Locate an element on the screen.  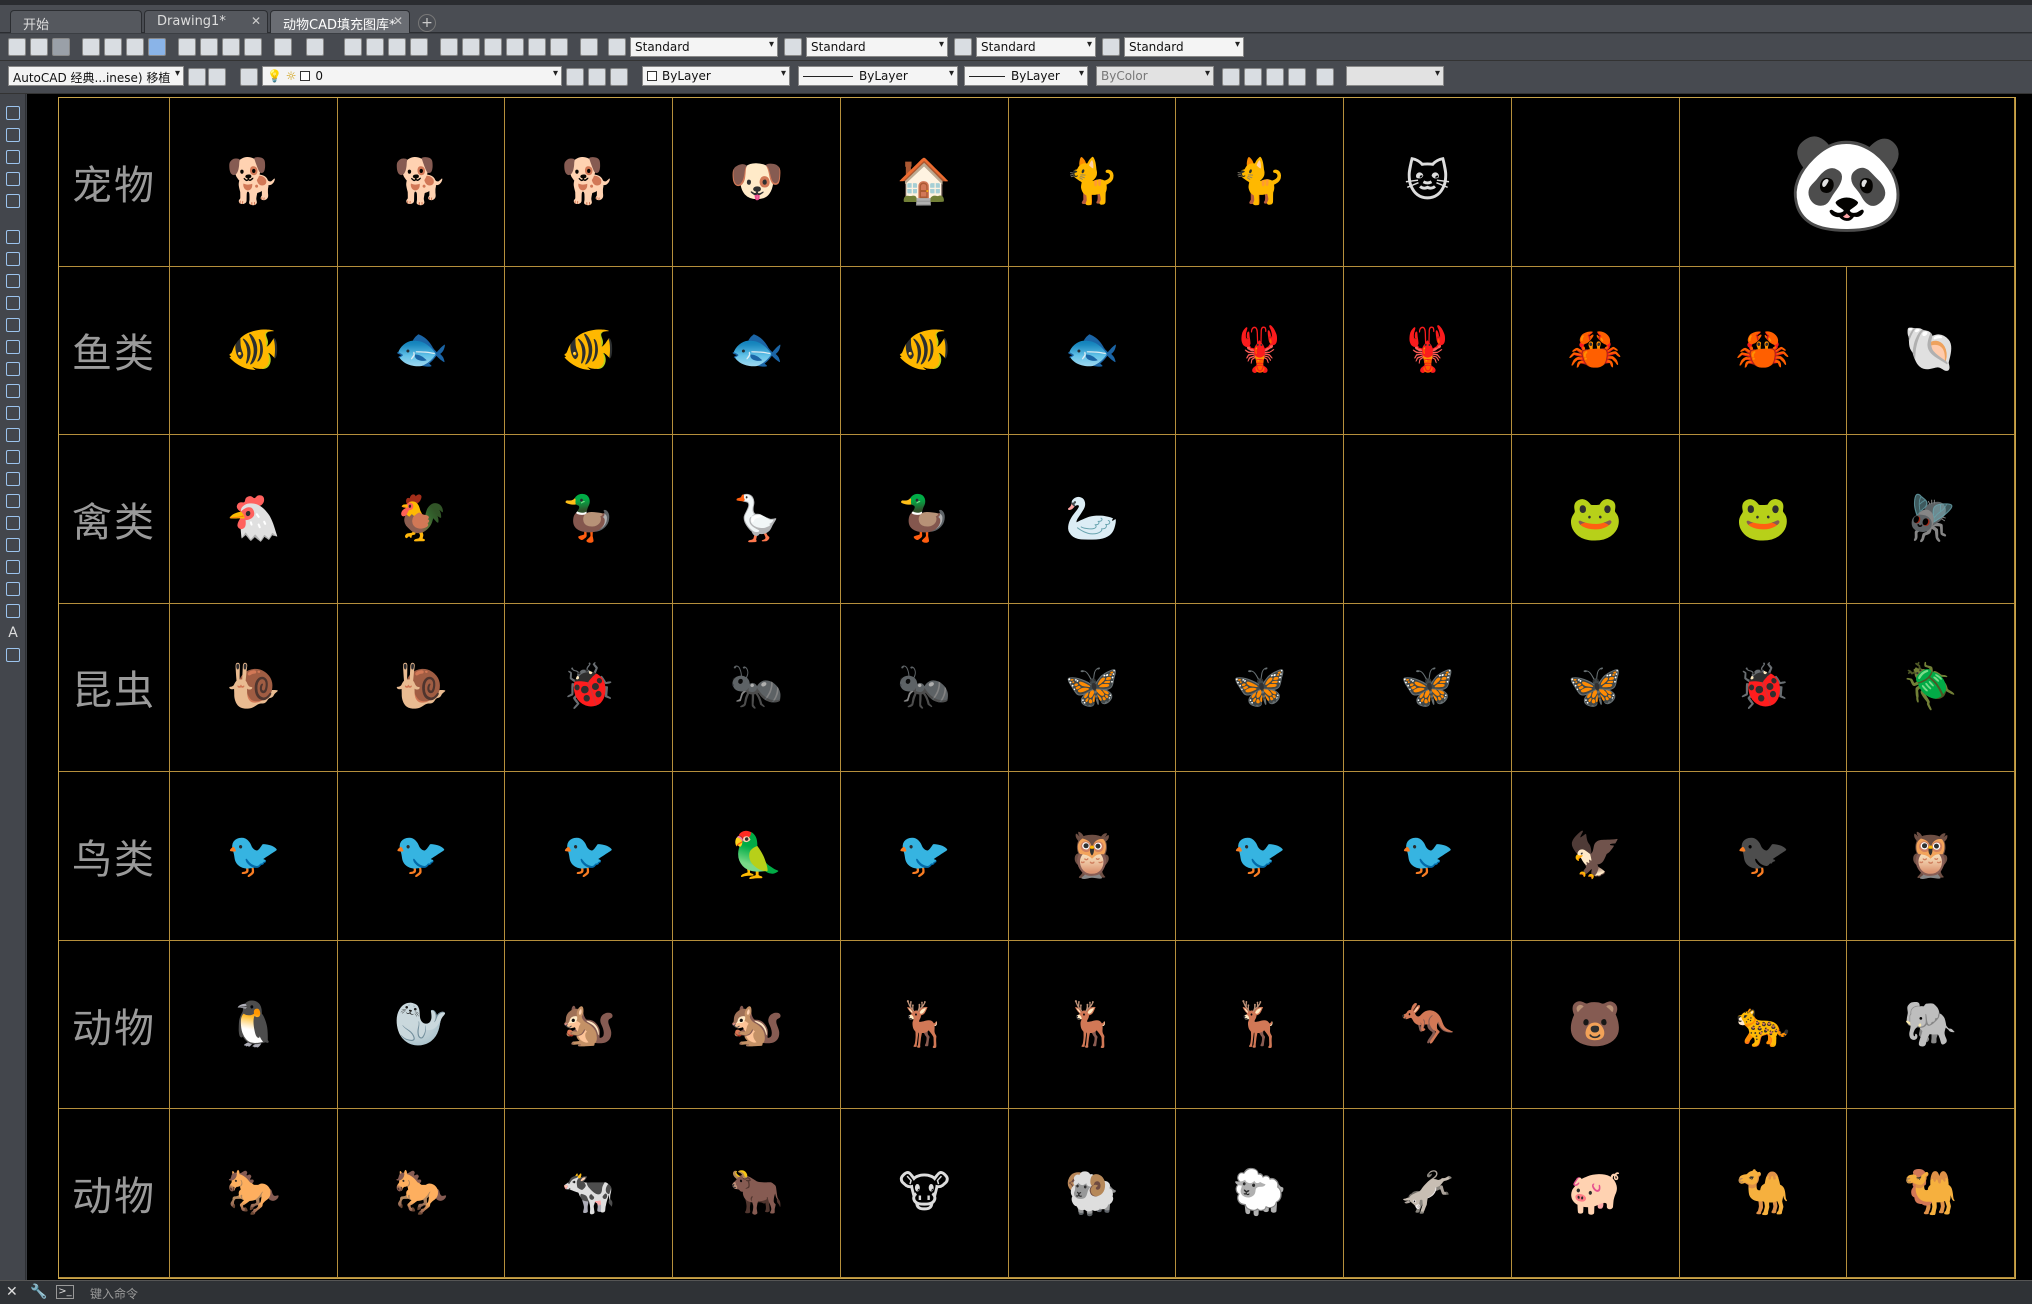
crab-orange-icon: 🦀 is located at coordinates (1595, 350).